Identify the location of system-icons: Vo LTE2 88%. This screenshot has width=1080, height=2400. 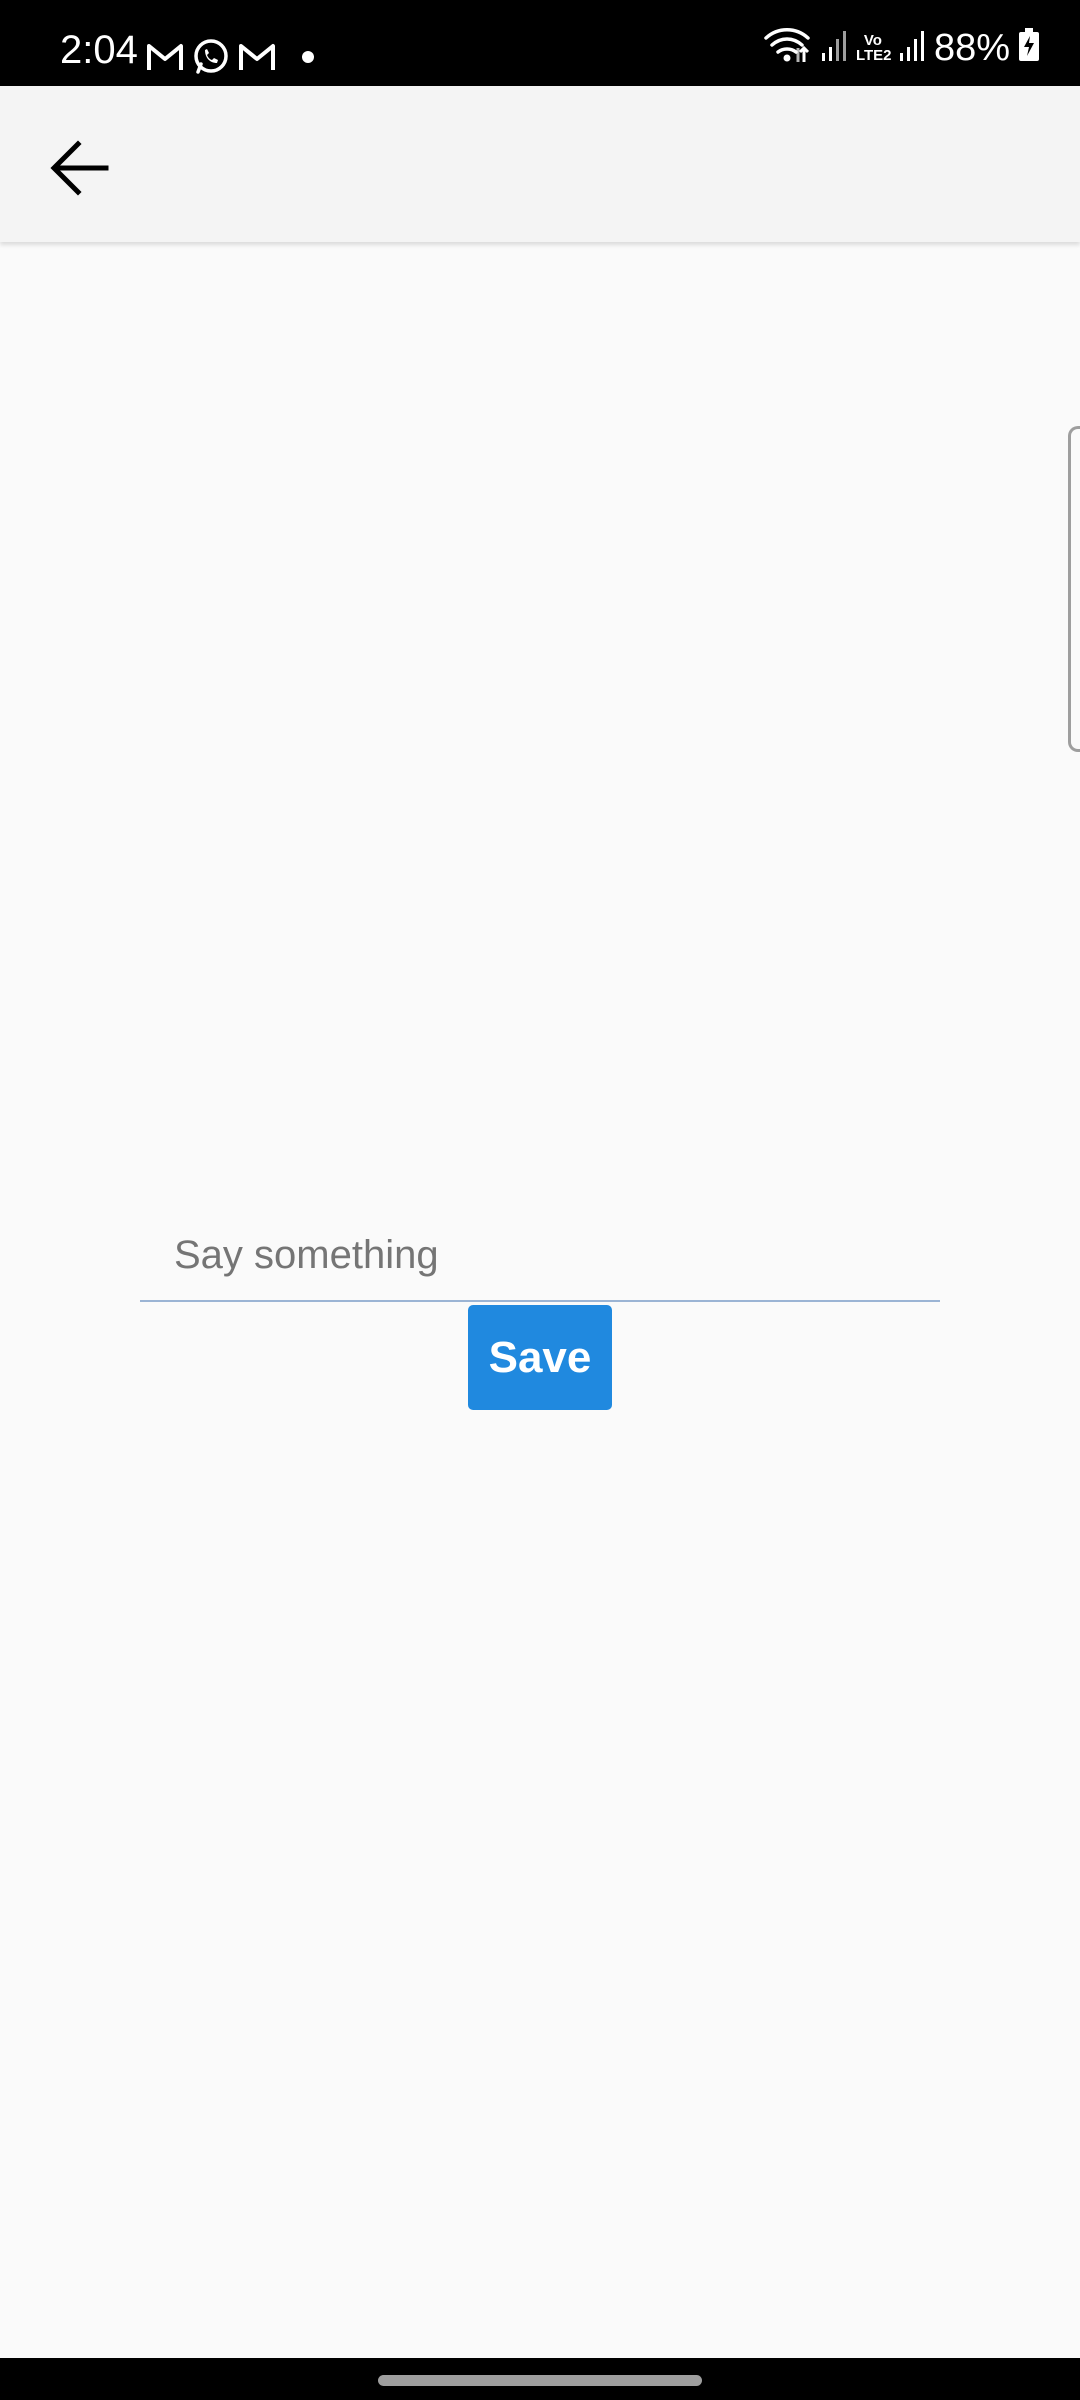
(902, 47).